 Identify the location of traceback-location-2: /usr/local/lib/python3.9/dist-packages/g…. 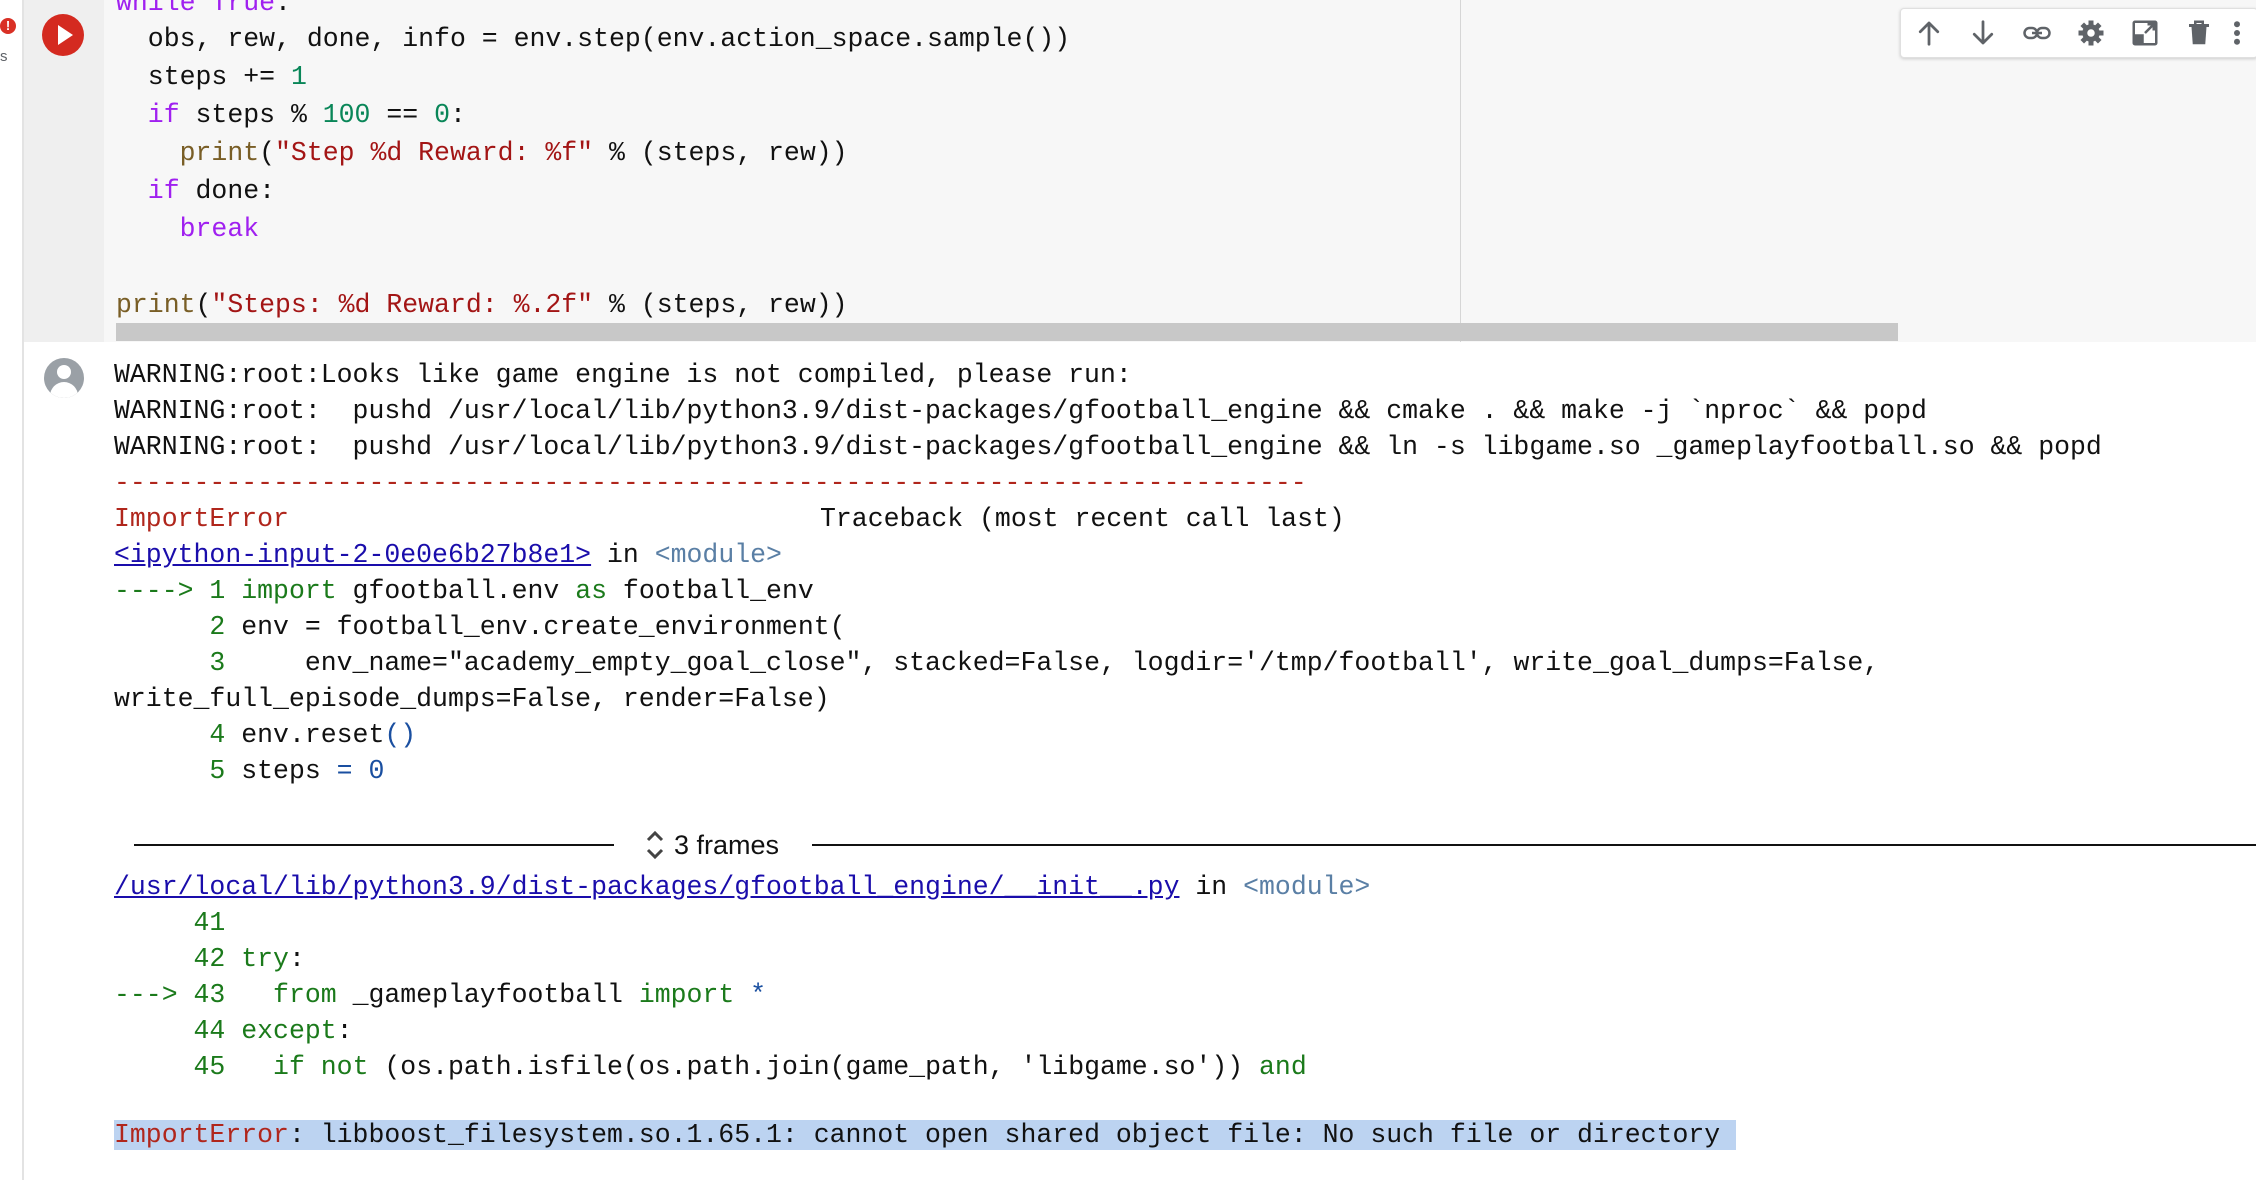
(742, 887).